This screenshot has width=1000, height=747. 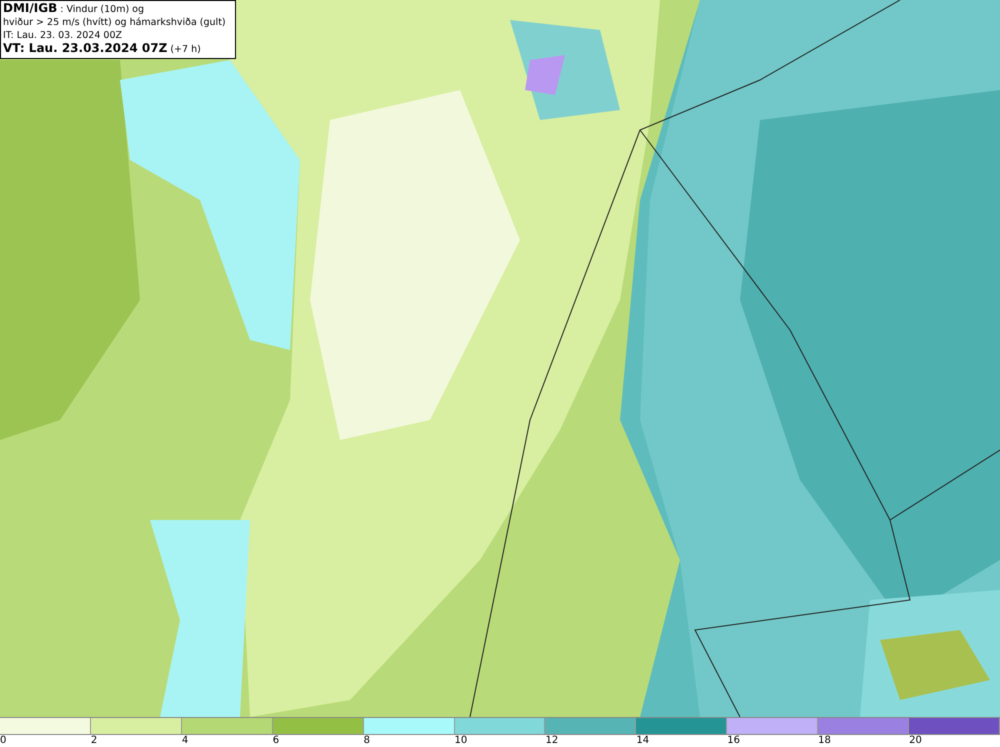 I want to click on lead-time: (+7 h), so click(x=185, y=49).